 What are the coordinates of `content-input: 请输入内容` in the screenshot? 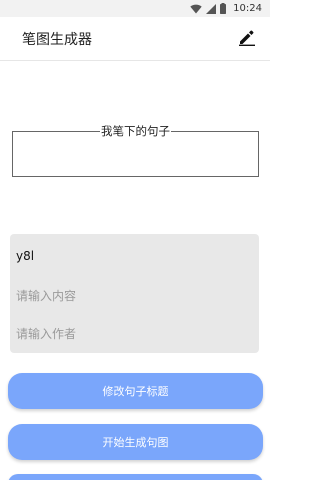 It's located at (46, 295).